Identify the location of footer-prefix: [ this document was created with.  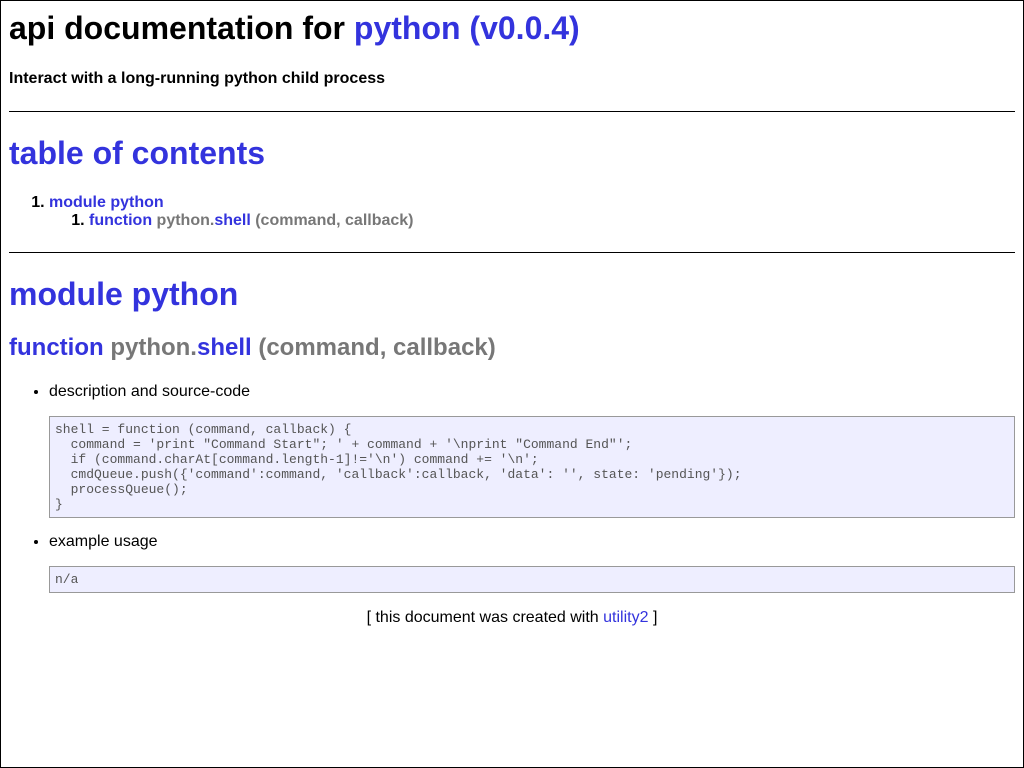
(485, 617).